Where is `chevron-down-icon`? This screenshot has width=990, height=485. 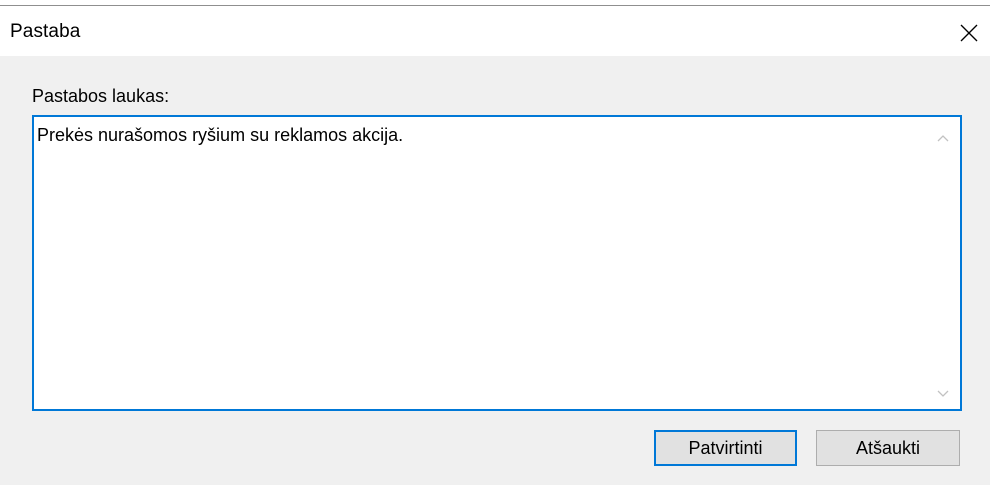 chevron-down-icon is located at coordinates (943, 393).